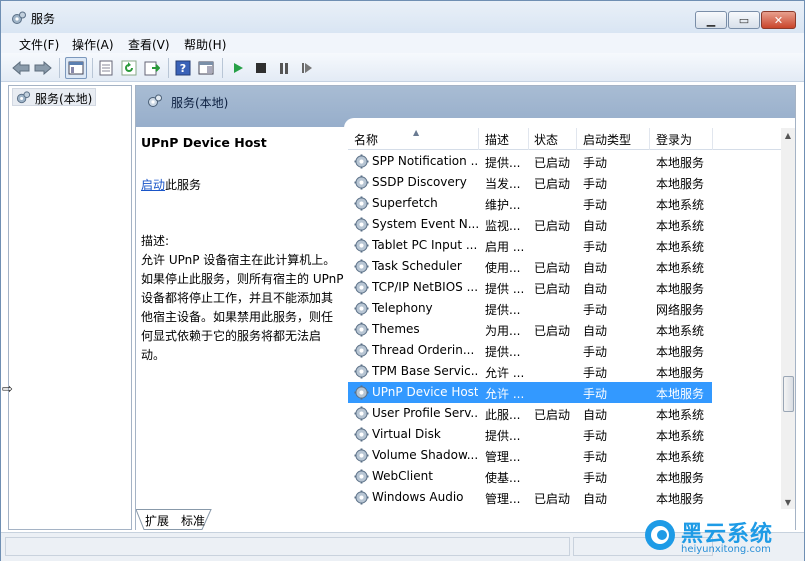 The image size is (805, 561). I want to click on watermark-logo: 黑云系统 heiyunxitong.com, so click(718, 536).